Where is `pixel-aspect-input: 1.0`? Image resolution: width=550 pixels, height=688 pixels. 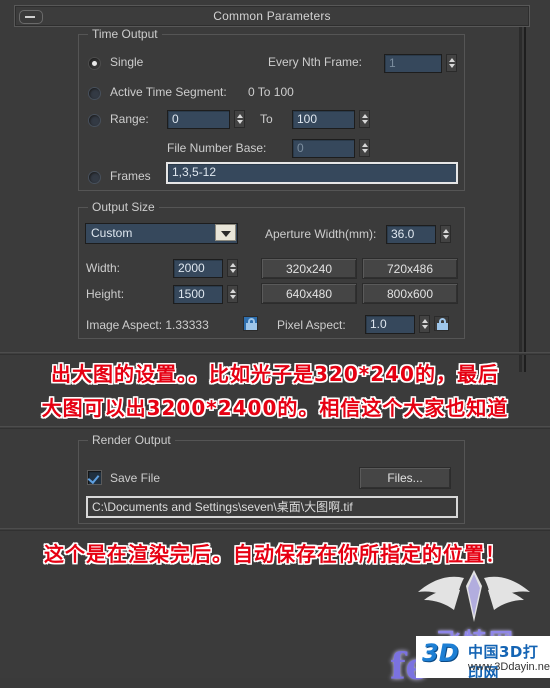 pixel-aspect-input: 1.0 is located at coordinates (390, 324).